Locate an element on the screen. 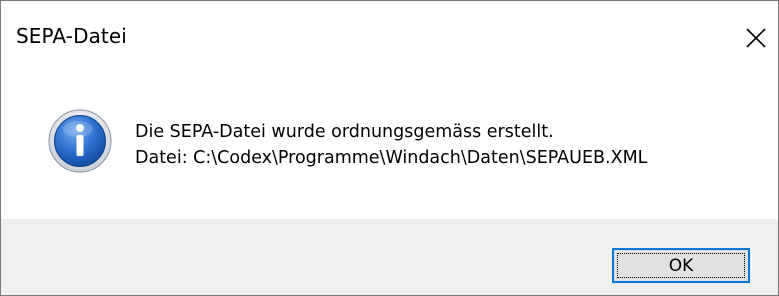 Image resolution: width=779 pixels, height=296 pixels. close-icon is located at coordinates (756, 38).